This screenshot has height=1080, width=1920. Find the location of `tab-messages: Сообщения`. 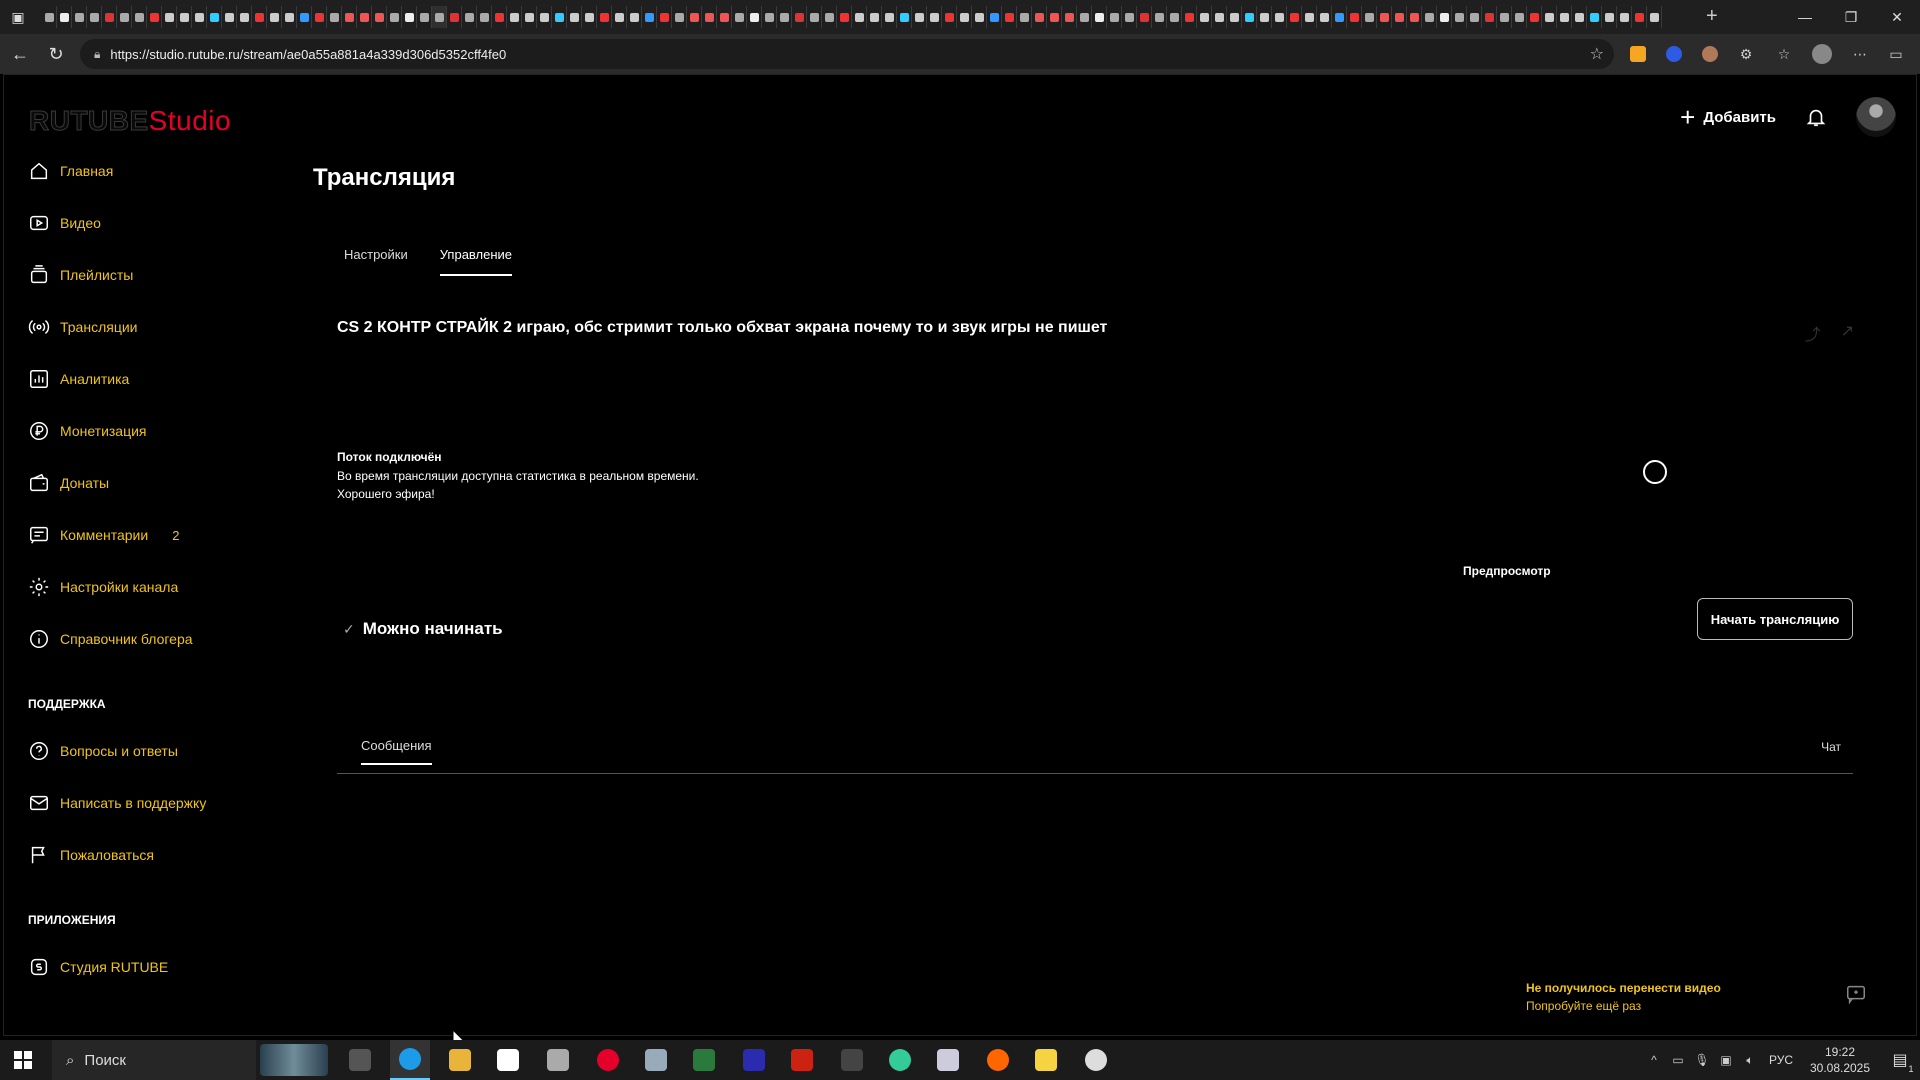

tab-messages: Сообщения is located at coordinates (396, 751).